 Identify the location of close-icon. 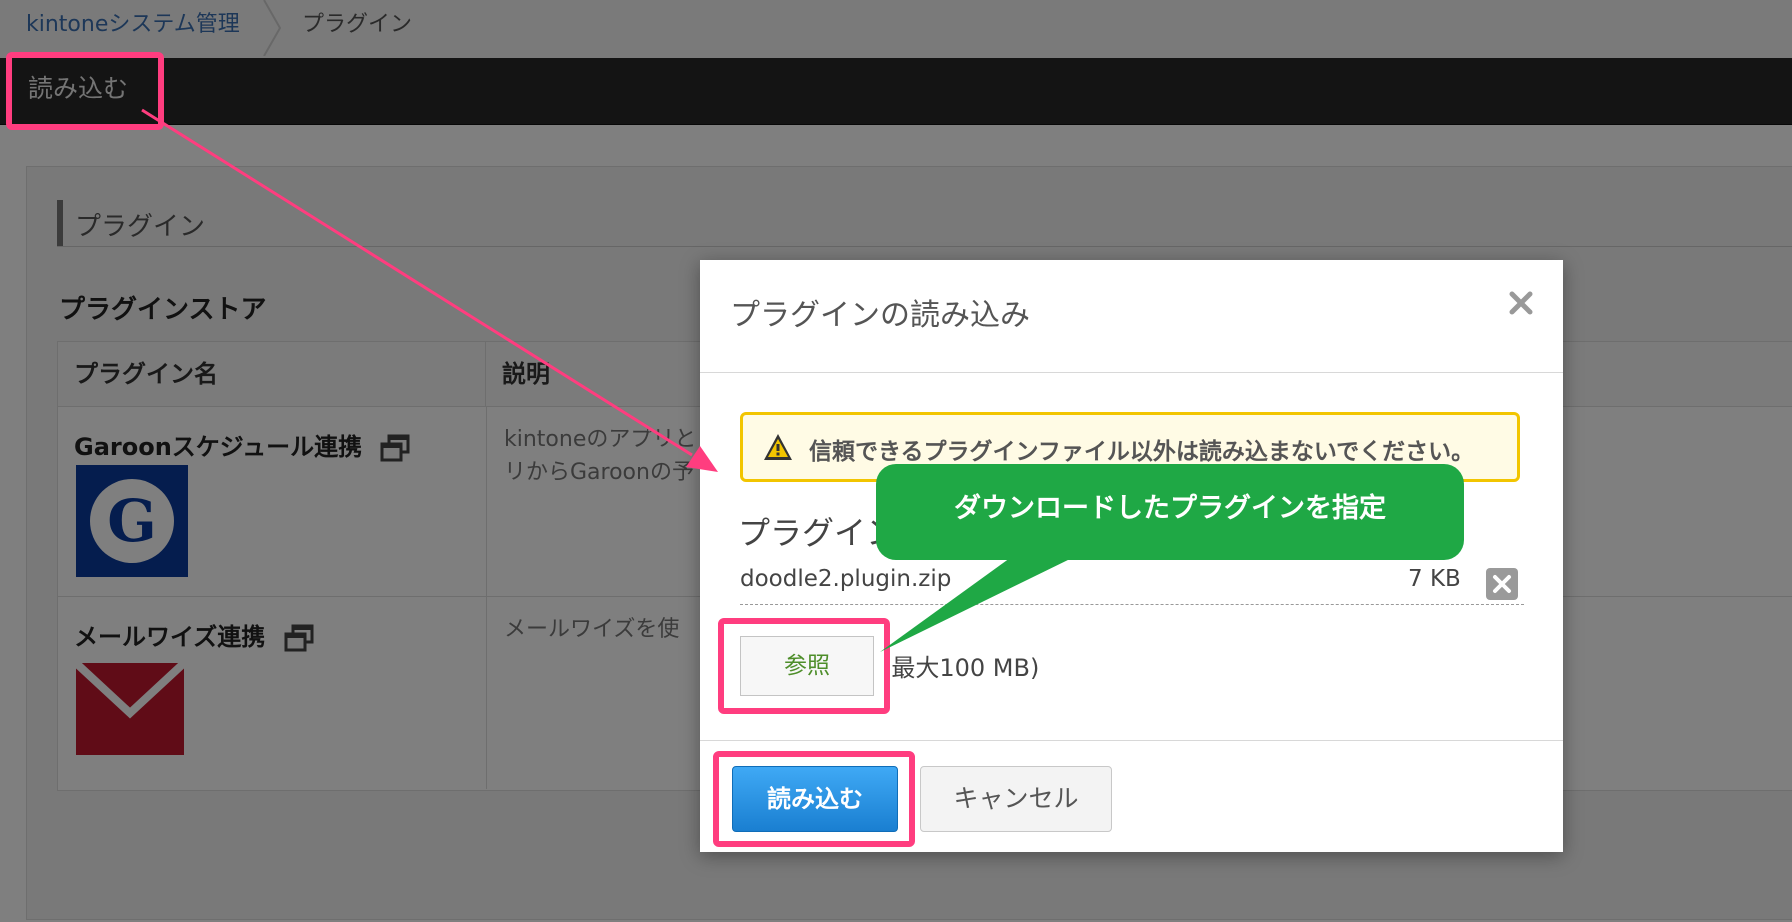
(1521, 303).